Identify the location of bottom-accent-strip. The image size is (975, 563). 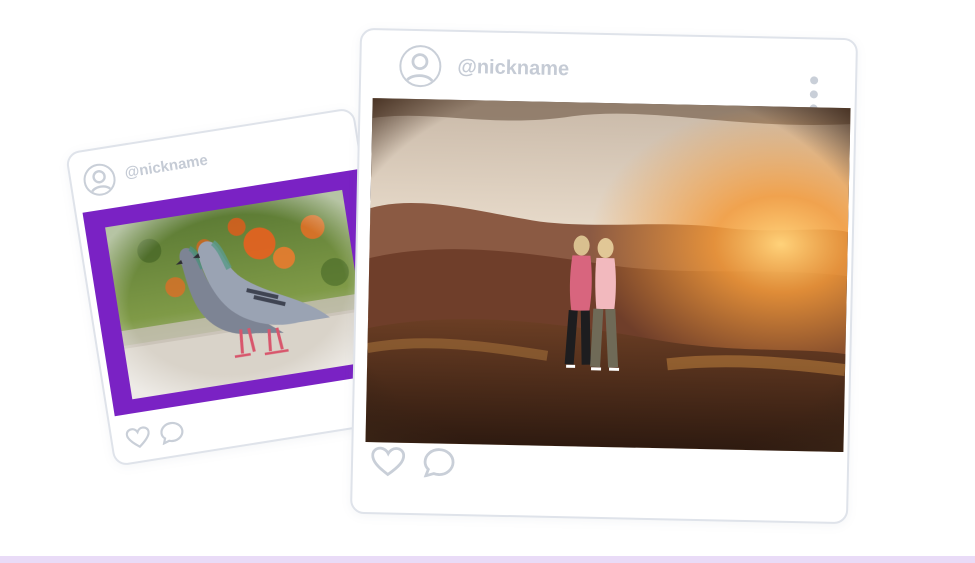
(487, 559).